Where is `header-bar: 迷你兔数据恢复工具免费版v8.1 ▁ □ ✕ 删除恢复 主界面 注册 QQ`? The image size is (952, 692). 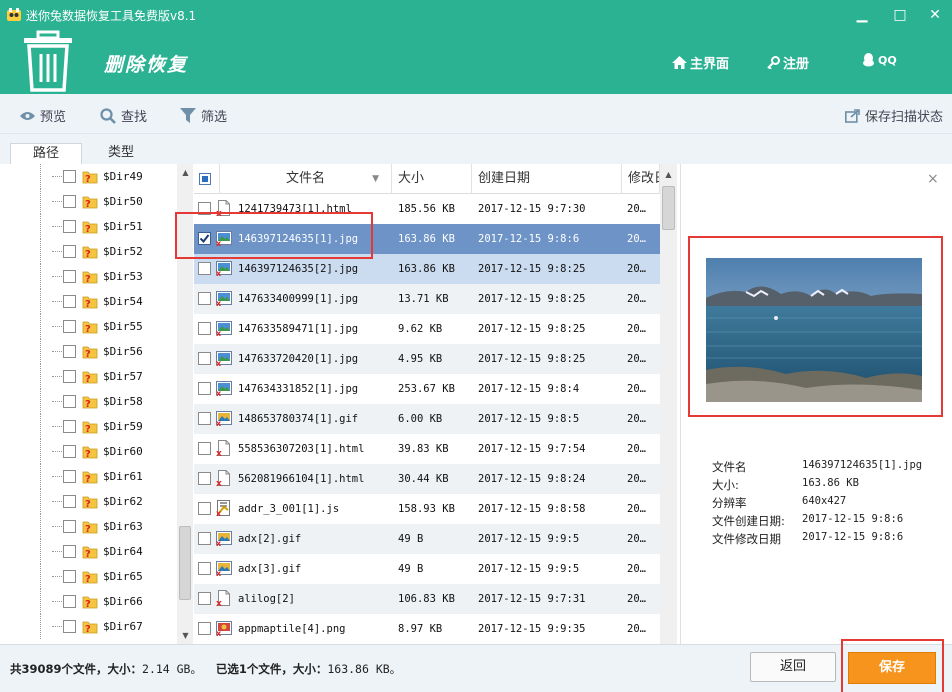
header-bar: 迷你兔数据恢复工具免费版v8.1 ▁ □ ✕ 删除恢复 主界面 注册 QQ is located at coordinates (476, 47).